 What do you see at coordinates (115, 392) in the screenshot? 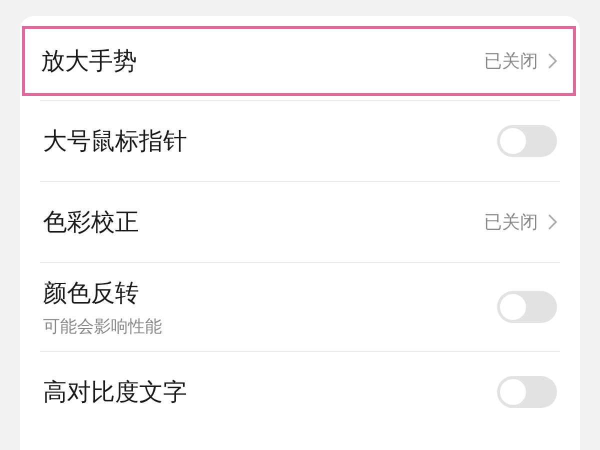
I see `setting-title: 高对比度文字` at bounding box center [115, 392].